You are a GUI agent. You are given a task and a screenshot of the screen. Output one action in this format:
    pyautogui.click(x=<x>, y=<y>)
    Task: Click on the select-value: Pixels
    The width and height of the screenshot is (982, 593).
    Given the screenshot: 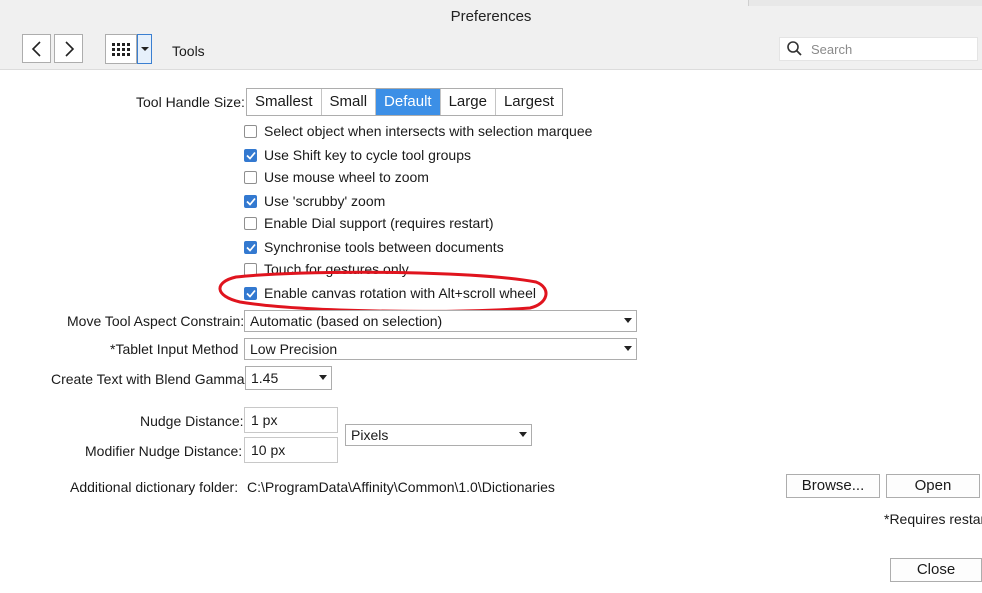 What is the action you would take?
    pyautogui.click(x=370, y=435)
    